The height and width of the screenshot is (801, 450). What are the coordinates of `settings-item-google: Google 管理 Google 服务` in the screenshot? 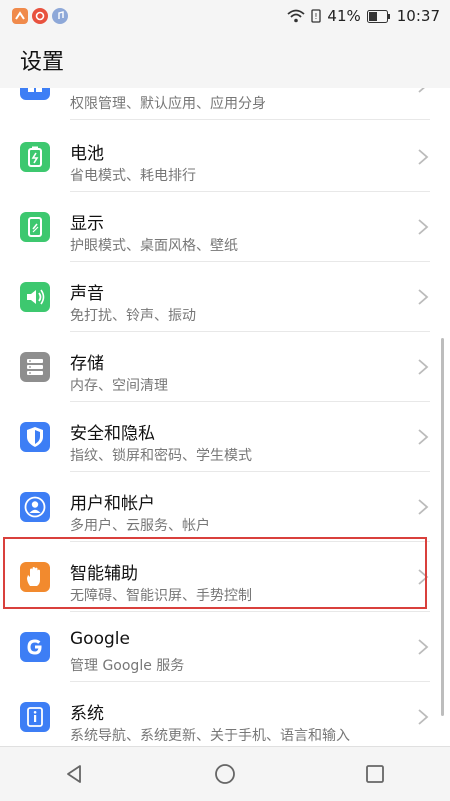 It's located at (225, 647).